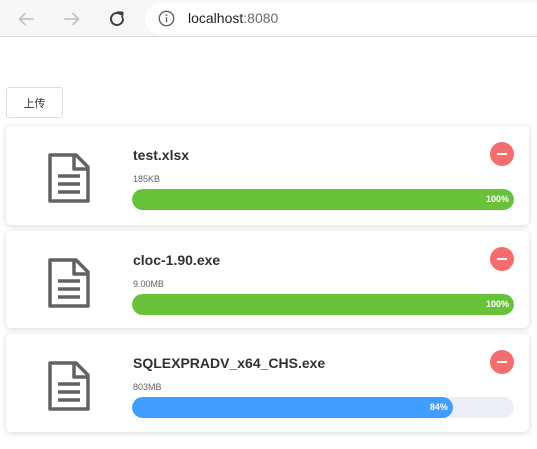 The height and width of the screenshot is (449, 537). I want to click on progress-bar: 84%, so click(323, 407).